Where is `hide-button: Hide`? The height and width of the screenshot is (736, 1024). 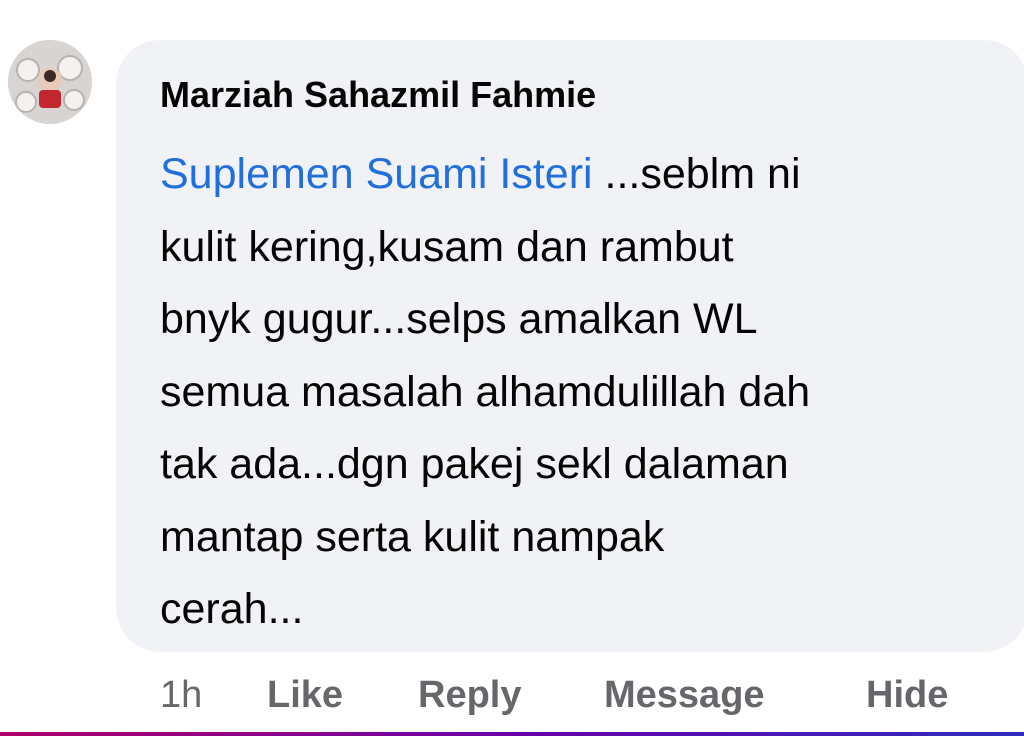
hide-button: Hide is located at coordinates (907, 695).